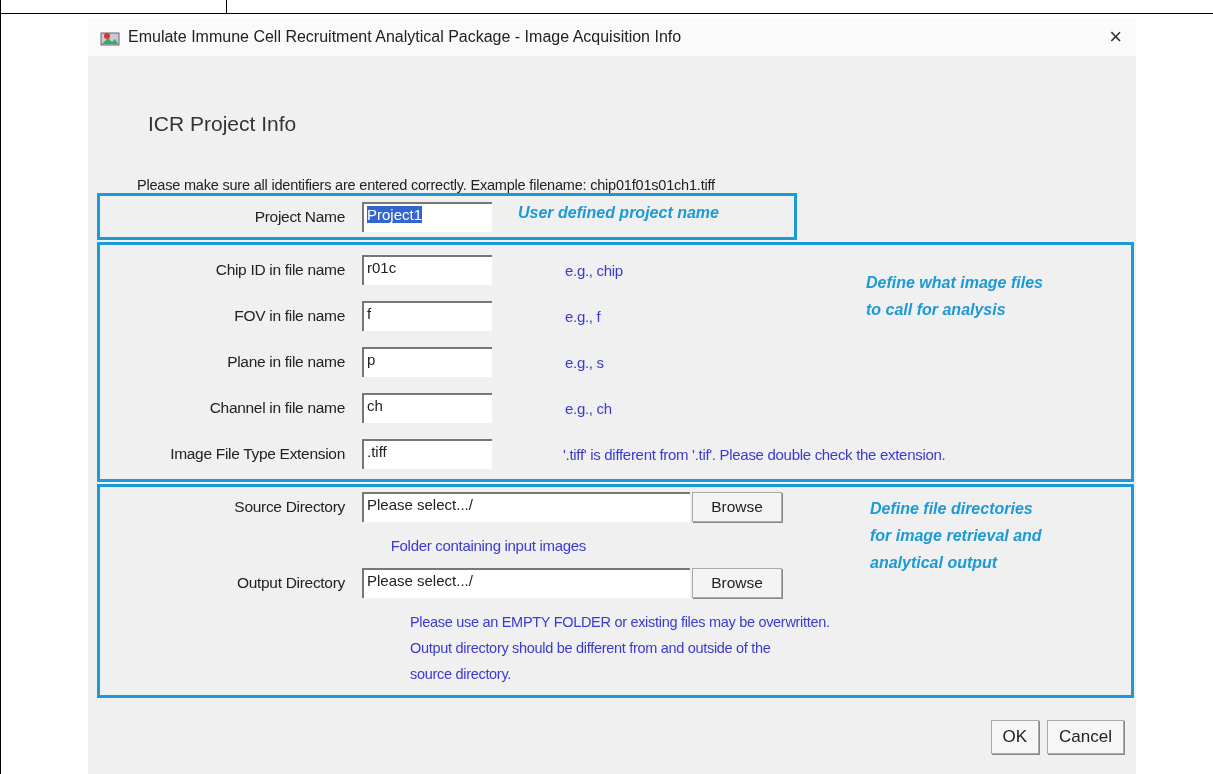  What do you see at coordinates (289, 507) in the screenshot?
I see `field-label: Source Directory` at bounding box center [289, 507].